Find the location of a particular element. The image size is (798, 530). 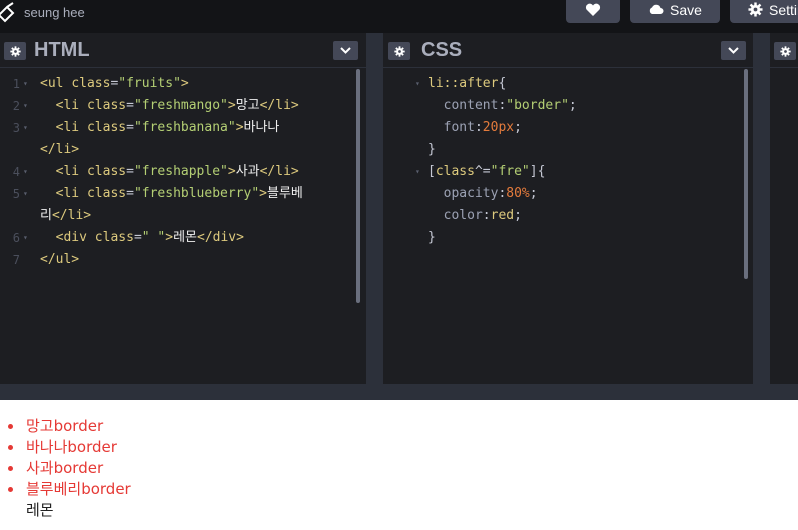

code-token: 블루베 is located at coordinates (285, 193).